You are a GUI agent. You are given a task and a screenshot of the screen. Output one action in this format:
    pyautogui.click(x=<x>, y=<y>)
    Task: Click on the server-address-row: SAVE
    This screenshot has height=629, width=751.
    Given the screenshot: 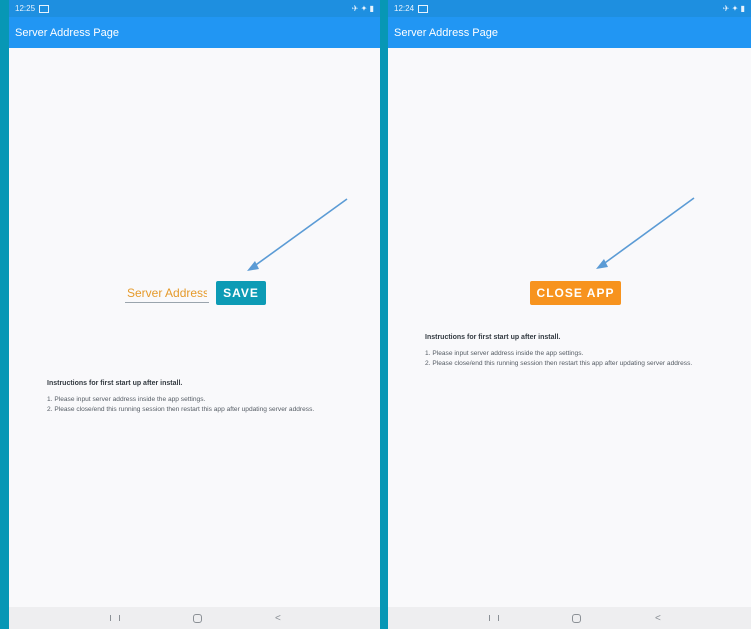 What is the action you would take?
    pyautogui.click(x=195, y=293)
    